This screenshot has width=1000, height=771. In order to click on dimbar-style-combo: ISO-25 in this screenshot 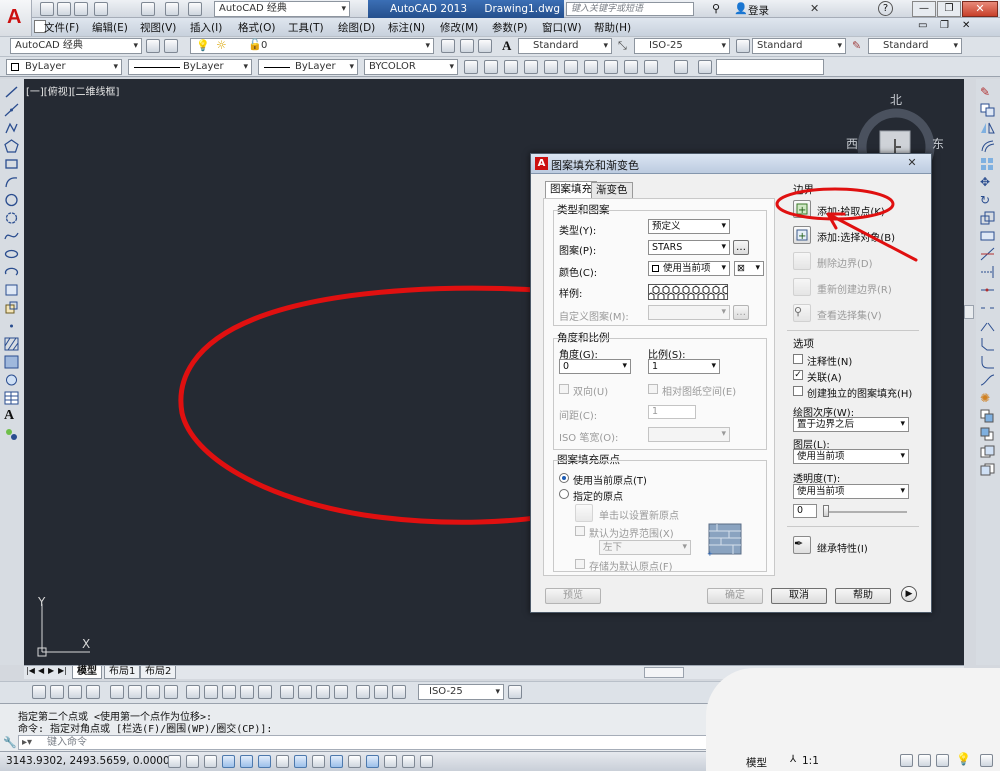, I will do `click(461, 692)`.